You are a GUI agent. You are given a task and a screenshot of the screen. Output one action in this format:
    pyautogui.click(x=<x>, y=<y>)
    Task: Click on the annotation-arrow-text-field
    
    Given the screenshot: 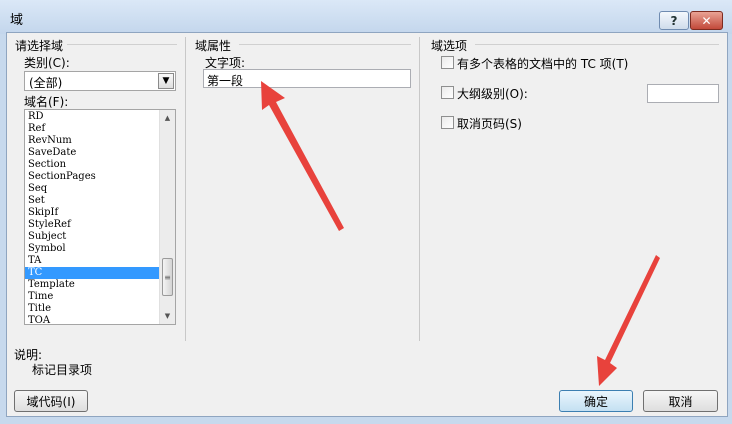 What is the action you would take?
    pyautogui.click(x=302, y=156)
    